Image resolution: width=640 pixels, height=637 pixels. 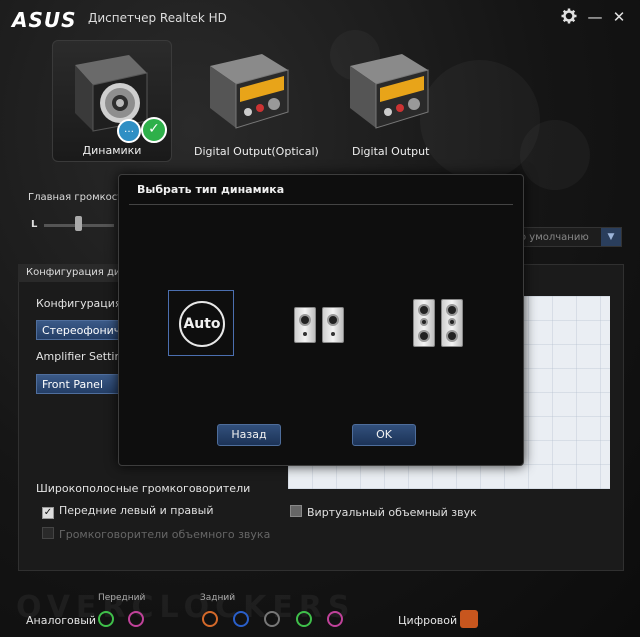 I want to click on auto-label: Auto, so click(x=202, y=324).